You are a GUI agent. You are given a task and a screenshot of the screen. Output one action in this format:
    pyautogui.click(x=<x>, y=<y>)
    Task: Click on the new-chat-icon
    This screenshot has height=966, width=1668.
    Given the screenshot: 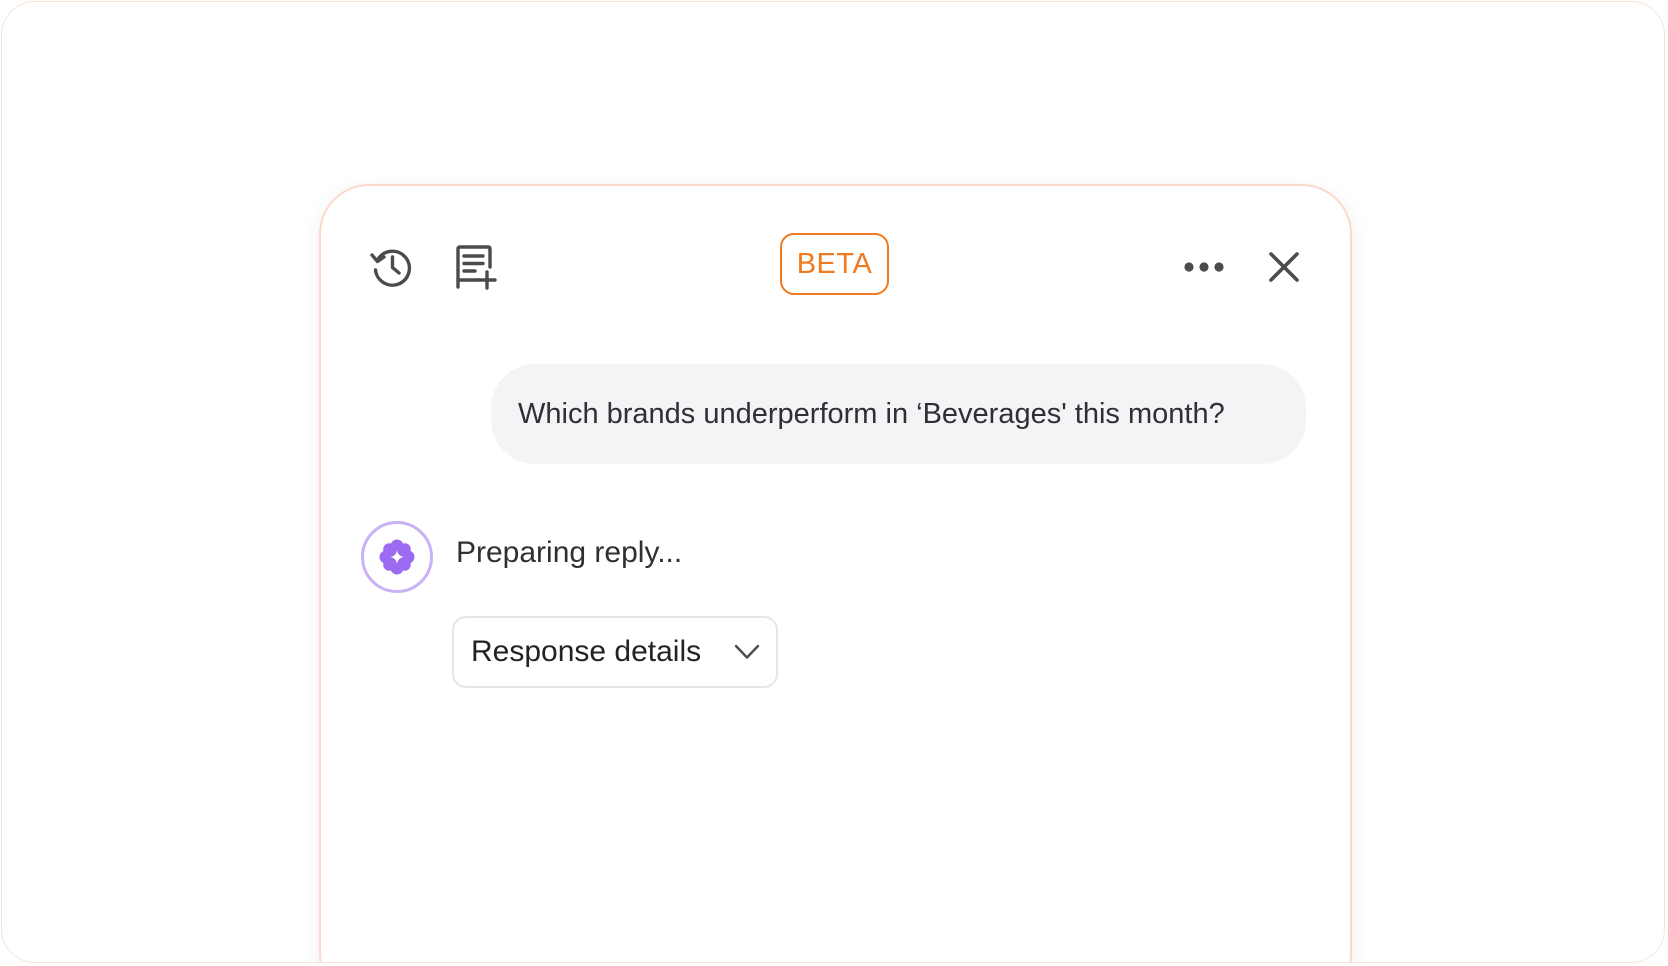 What is the action you would take?
    pyautogui.click(x=476, y=267)
    